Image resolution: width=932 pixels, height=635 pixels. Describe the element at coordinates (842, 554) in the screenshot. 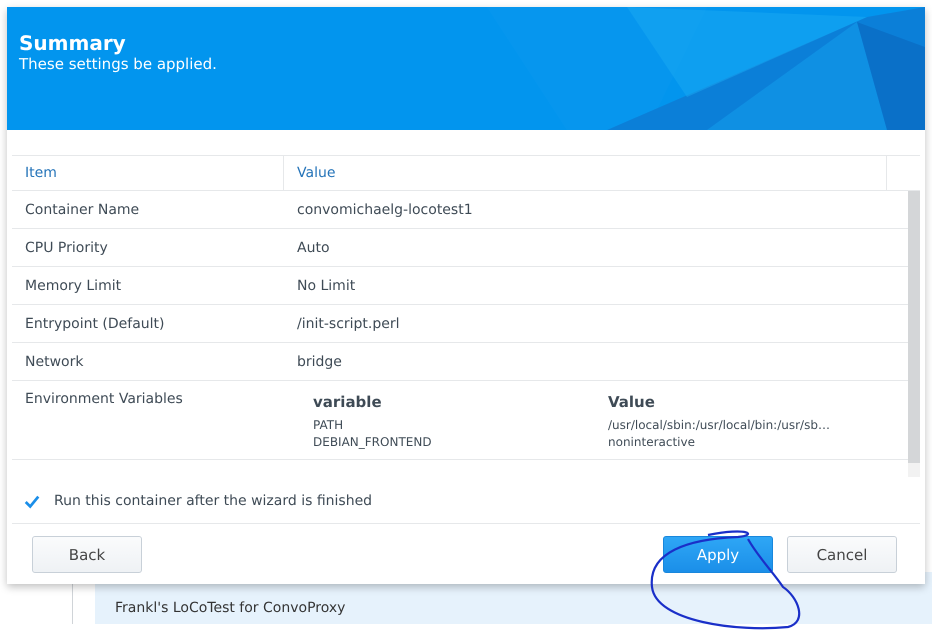

I see `cancel-button: Cancel` at that location.